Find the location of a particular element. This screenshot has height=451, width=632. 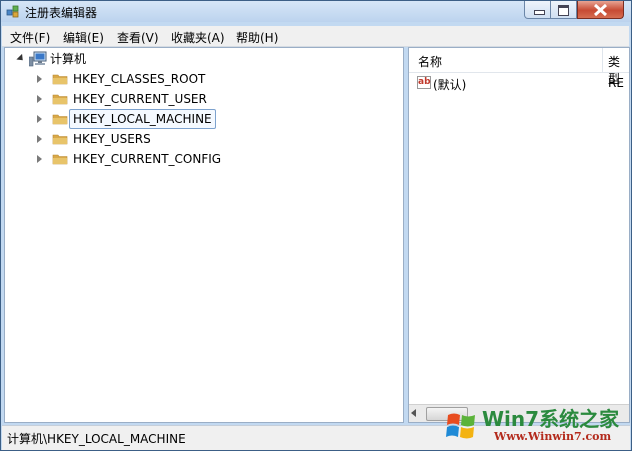

minimize-icon is located at coordinates (539, 12).